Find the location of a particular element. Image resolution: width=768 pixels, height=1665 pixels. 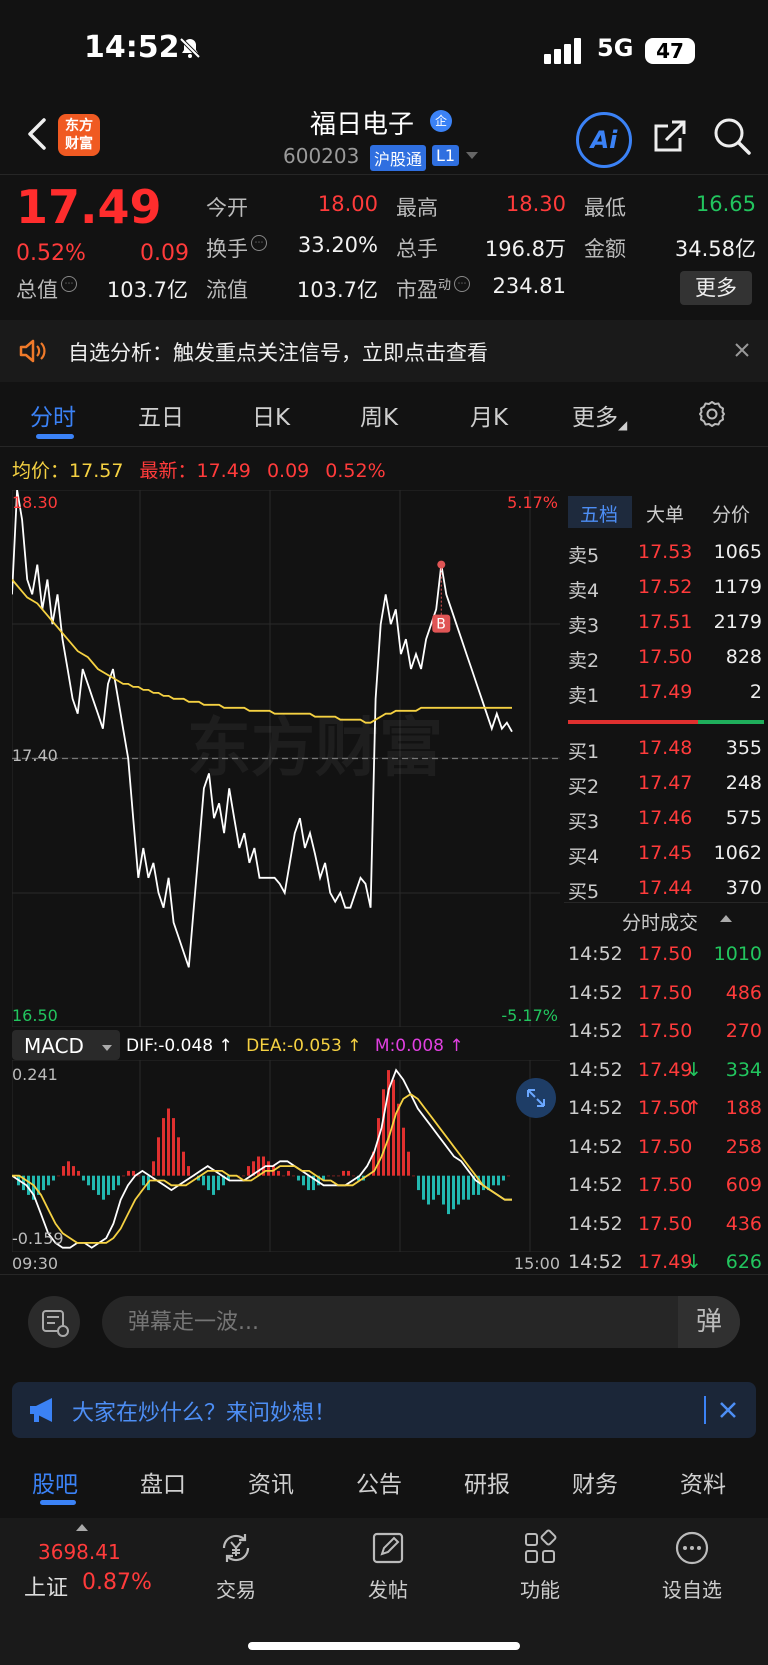

bid-row: 买4 17.45 1062 is located at coordinates (666, 859).